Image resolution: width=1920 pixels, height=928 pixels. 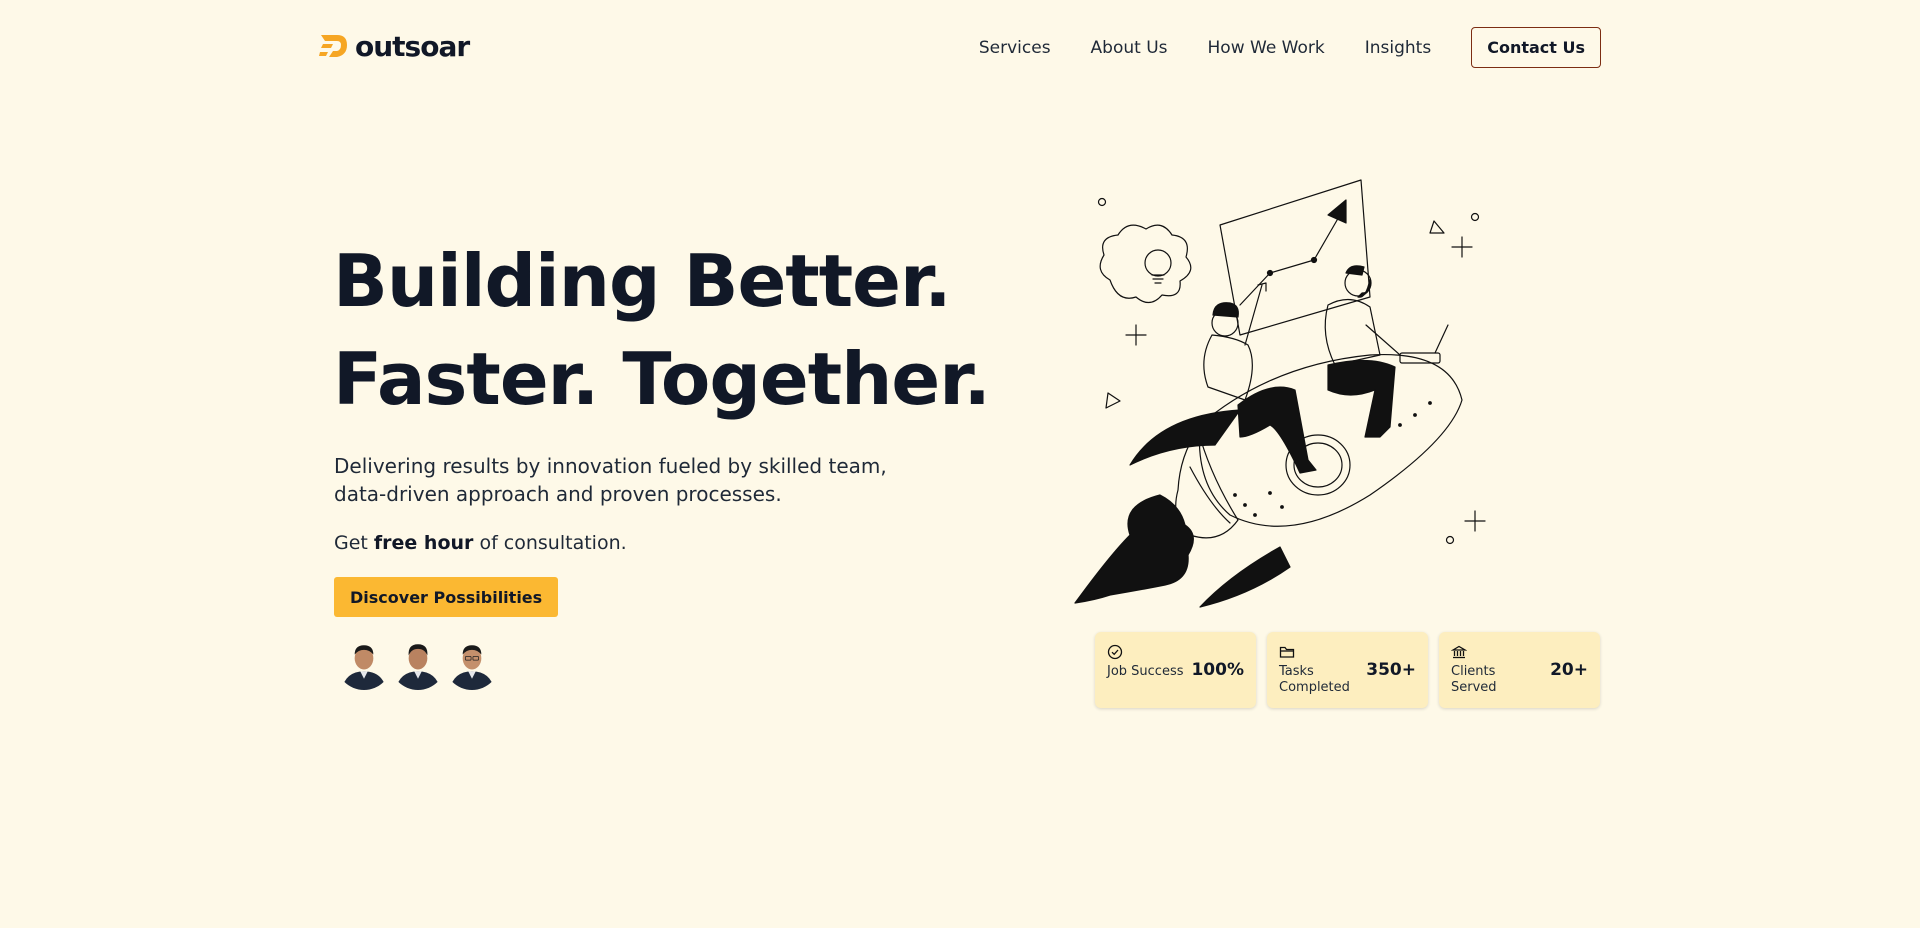 I want to click on logo-mark-icon, so click(x=333, y=45).